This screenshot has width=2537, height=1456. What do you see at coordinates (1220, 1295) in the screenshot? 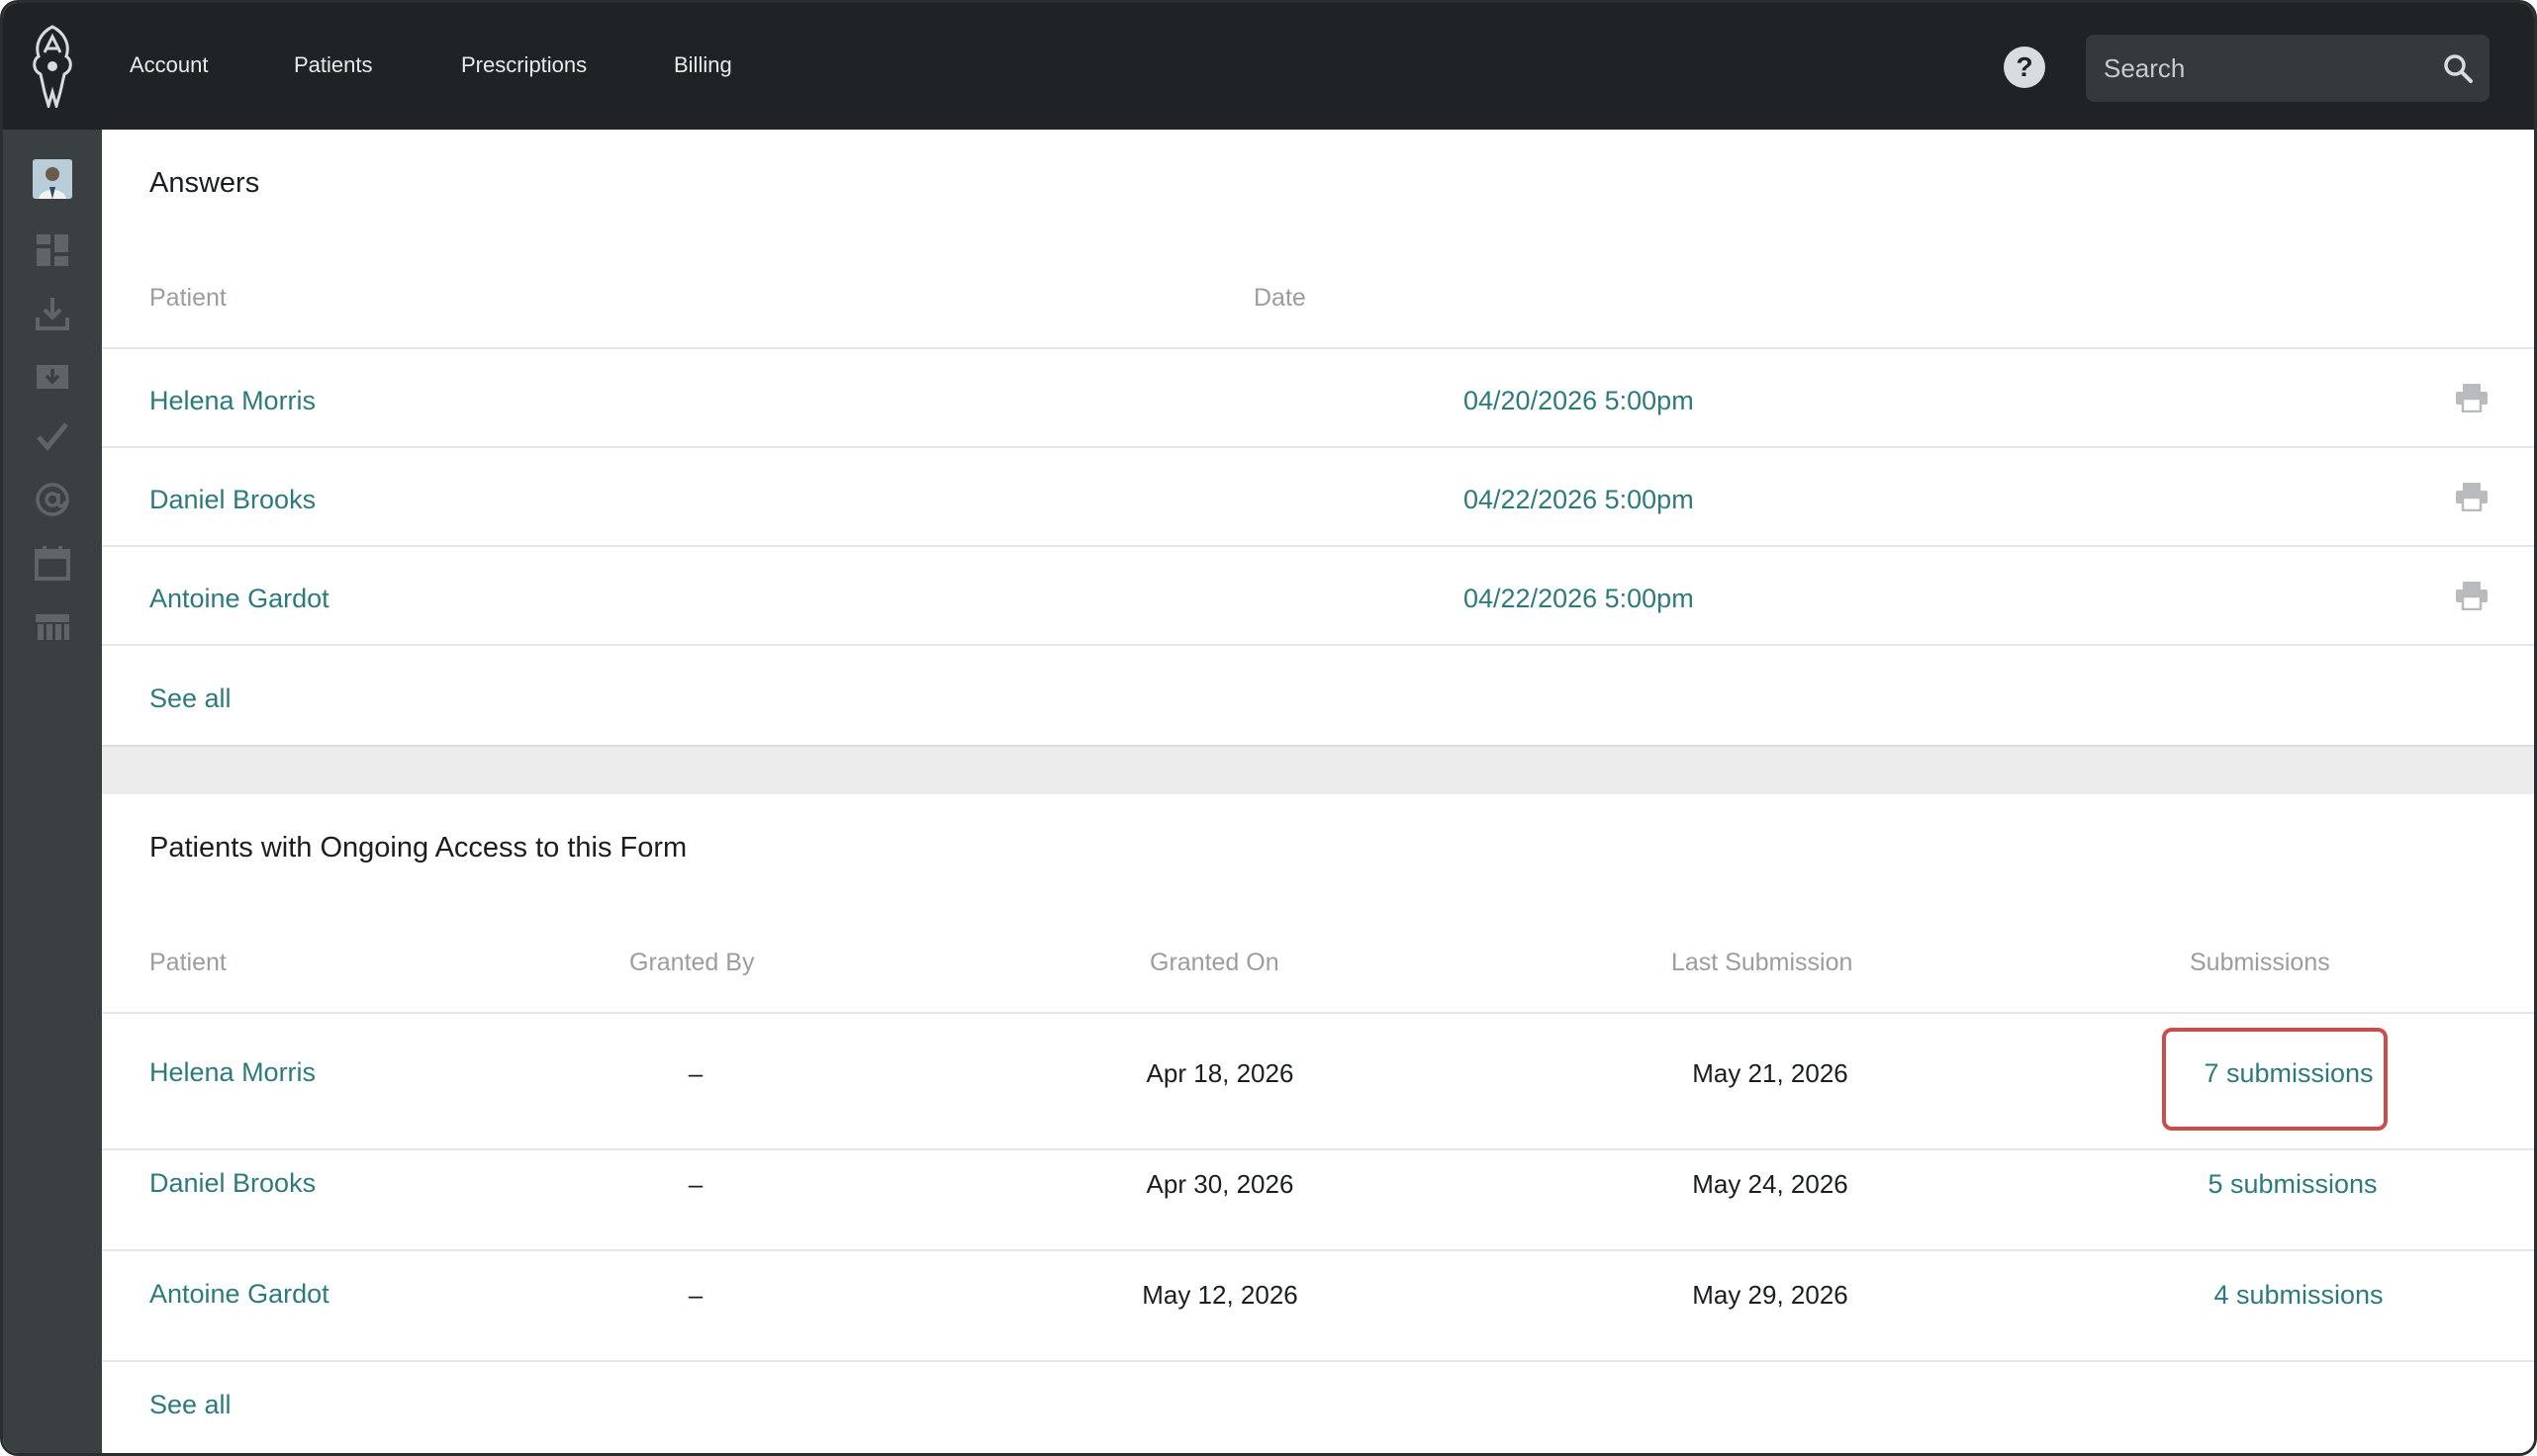
I see `granted-on-value: May 12, 2026` at bounding box center [1220, 1295].